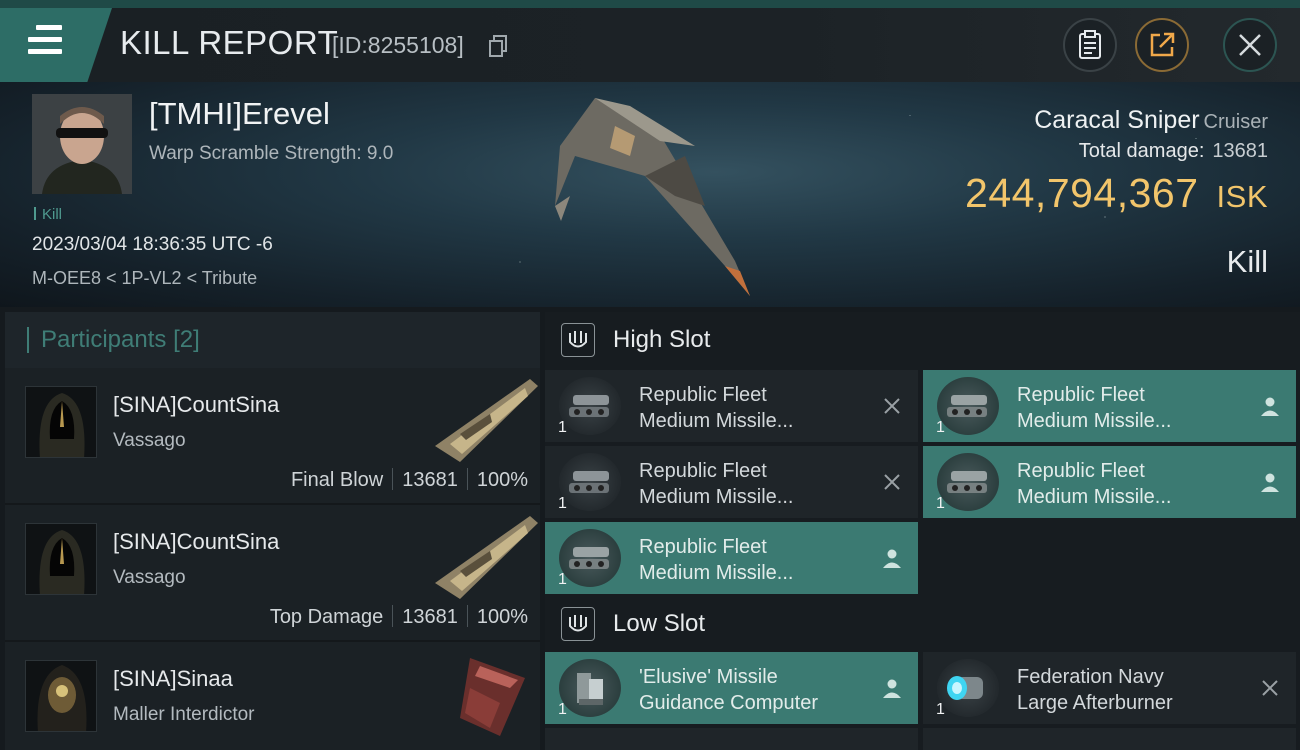 The height and width of the screenshot is (750, 1300). I want to click on participant-avatar: i, so click(61, 696).